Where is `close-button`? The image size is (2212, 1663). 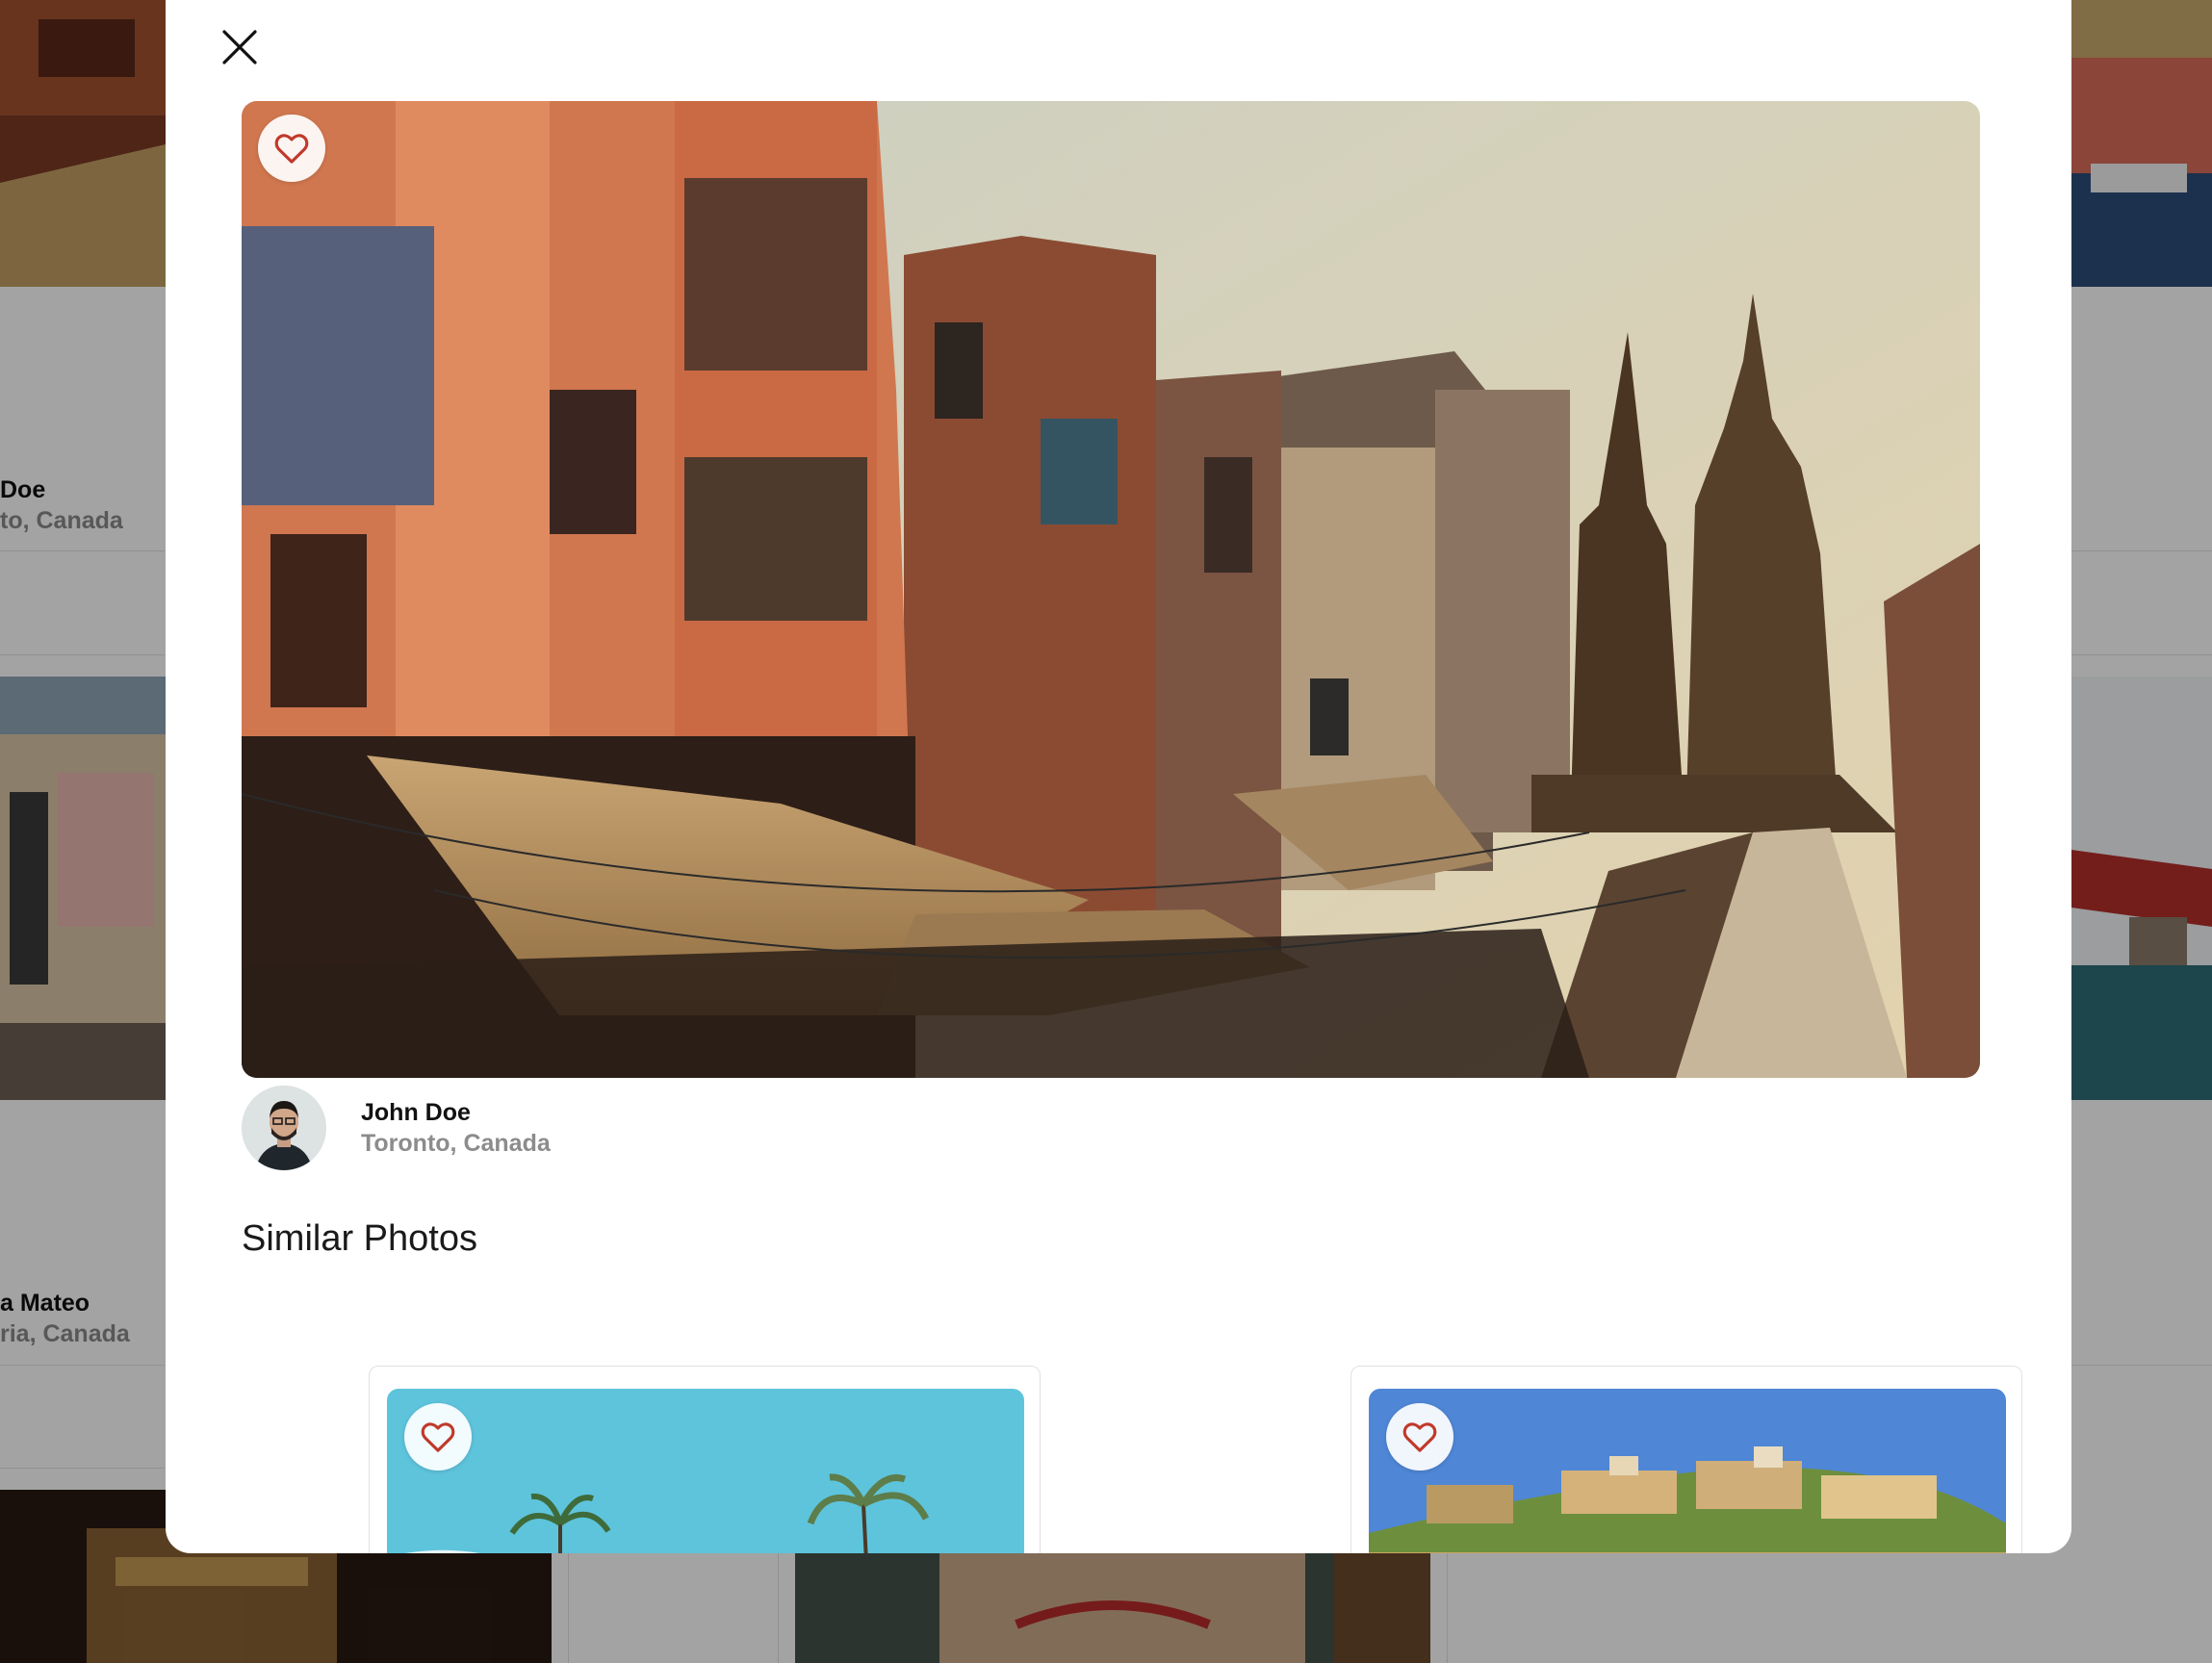
close-button is located at coordinates (240, 47).